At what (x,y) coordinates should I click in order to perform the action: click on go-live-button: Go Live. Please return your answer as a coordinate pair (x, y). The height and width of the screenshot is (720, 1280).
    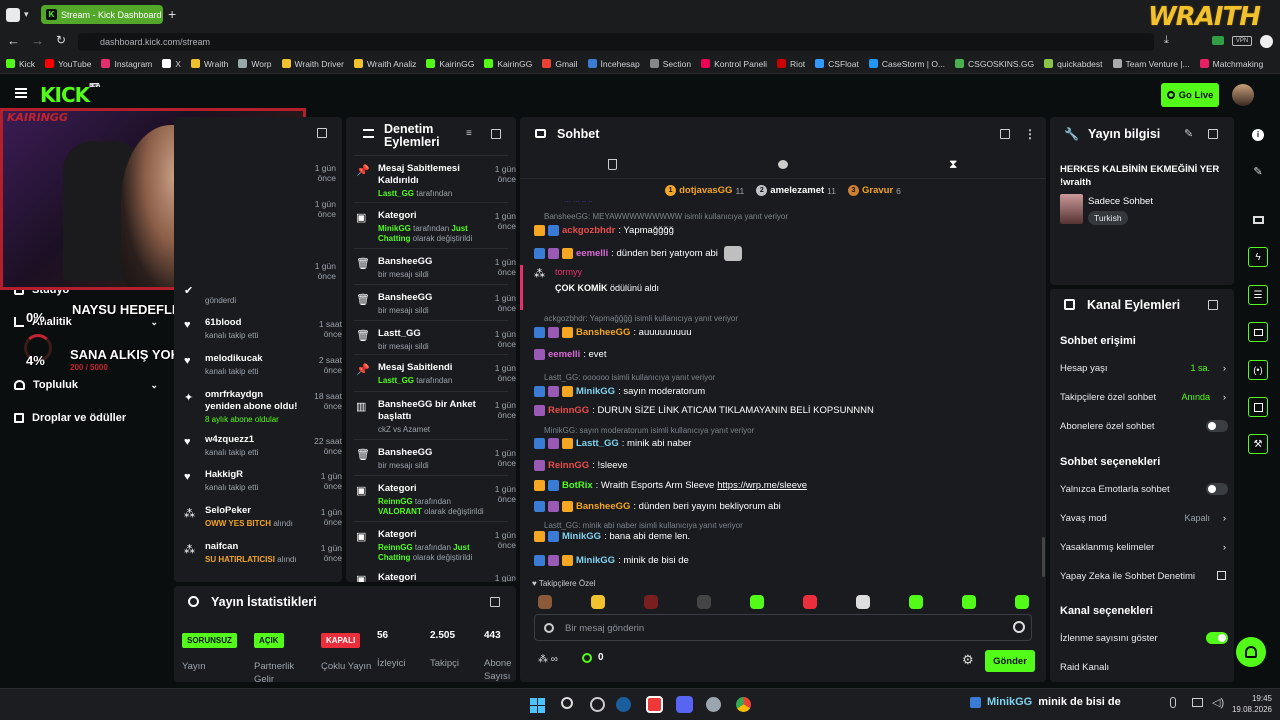
    Looking at the image, I should click on (1190, 95).